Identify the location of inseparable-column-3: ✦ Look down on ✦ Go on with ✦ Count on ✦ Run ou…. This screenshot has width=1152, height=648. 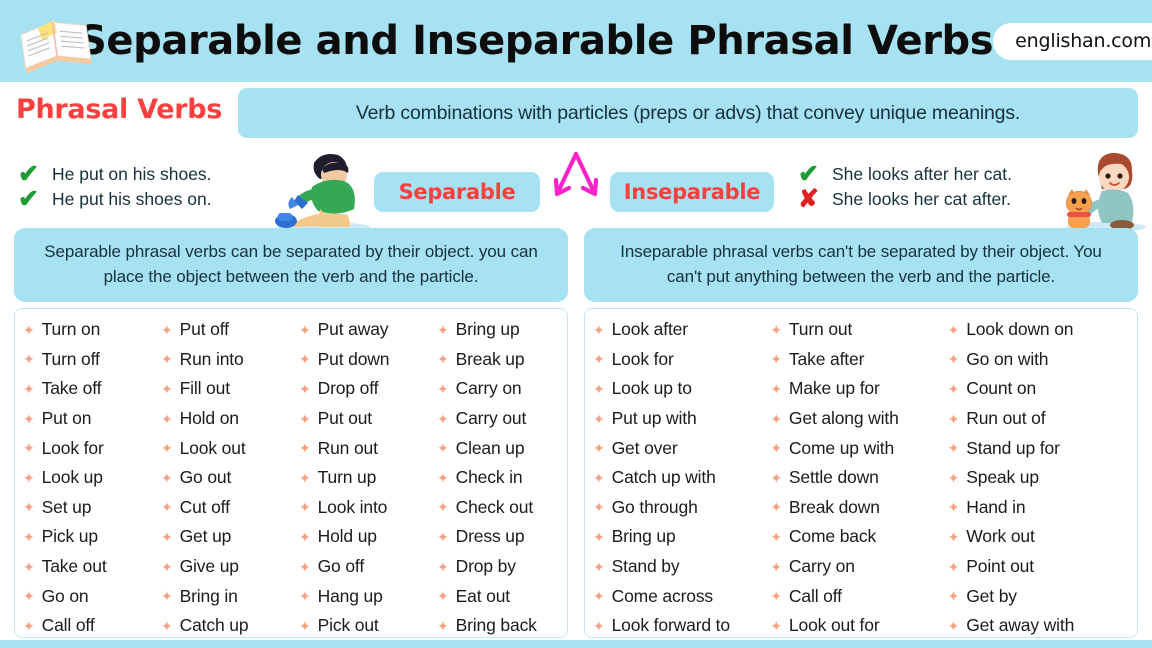
(1038, 476).